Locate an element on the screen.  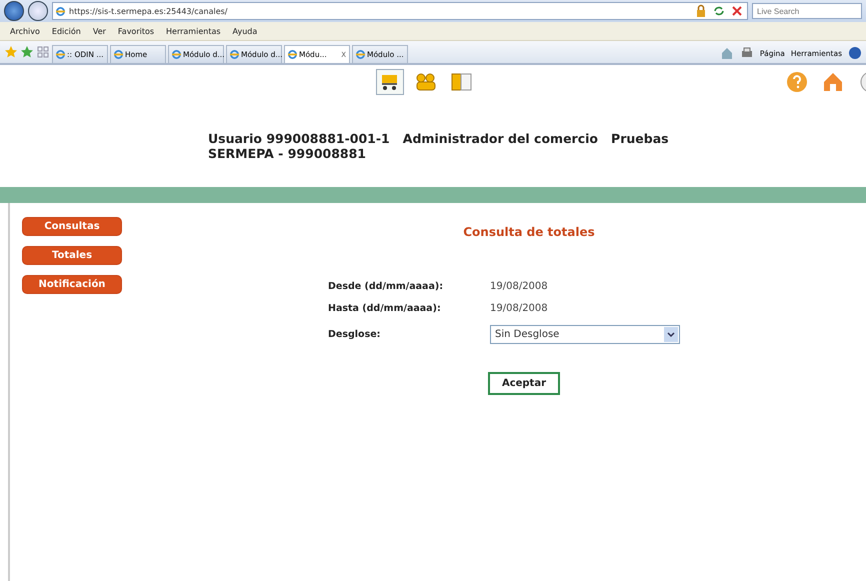
menu-item: Favoritos is located at coordinates (136, 31).